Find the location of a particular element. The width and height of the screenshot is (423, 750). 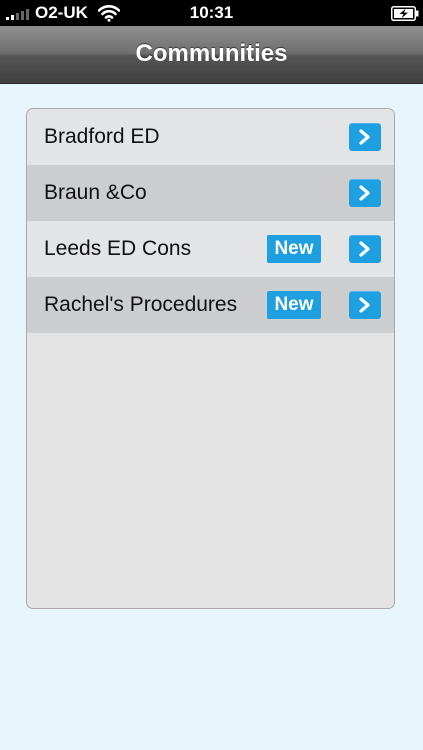

navigation-bar: Communities is located at coordinates (211, 55).